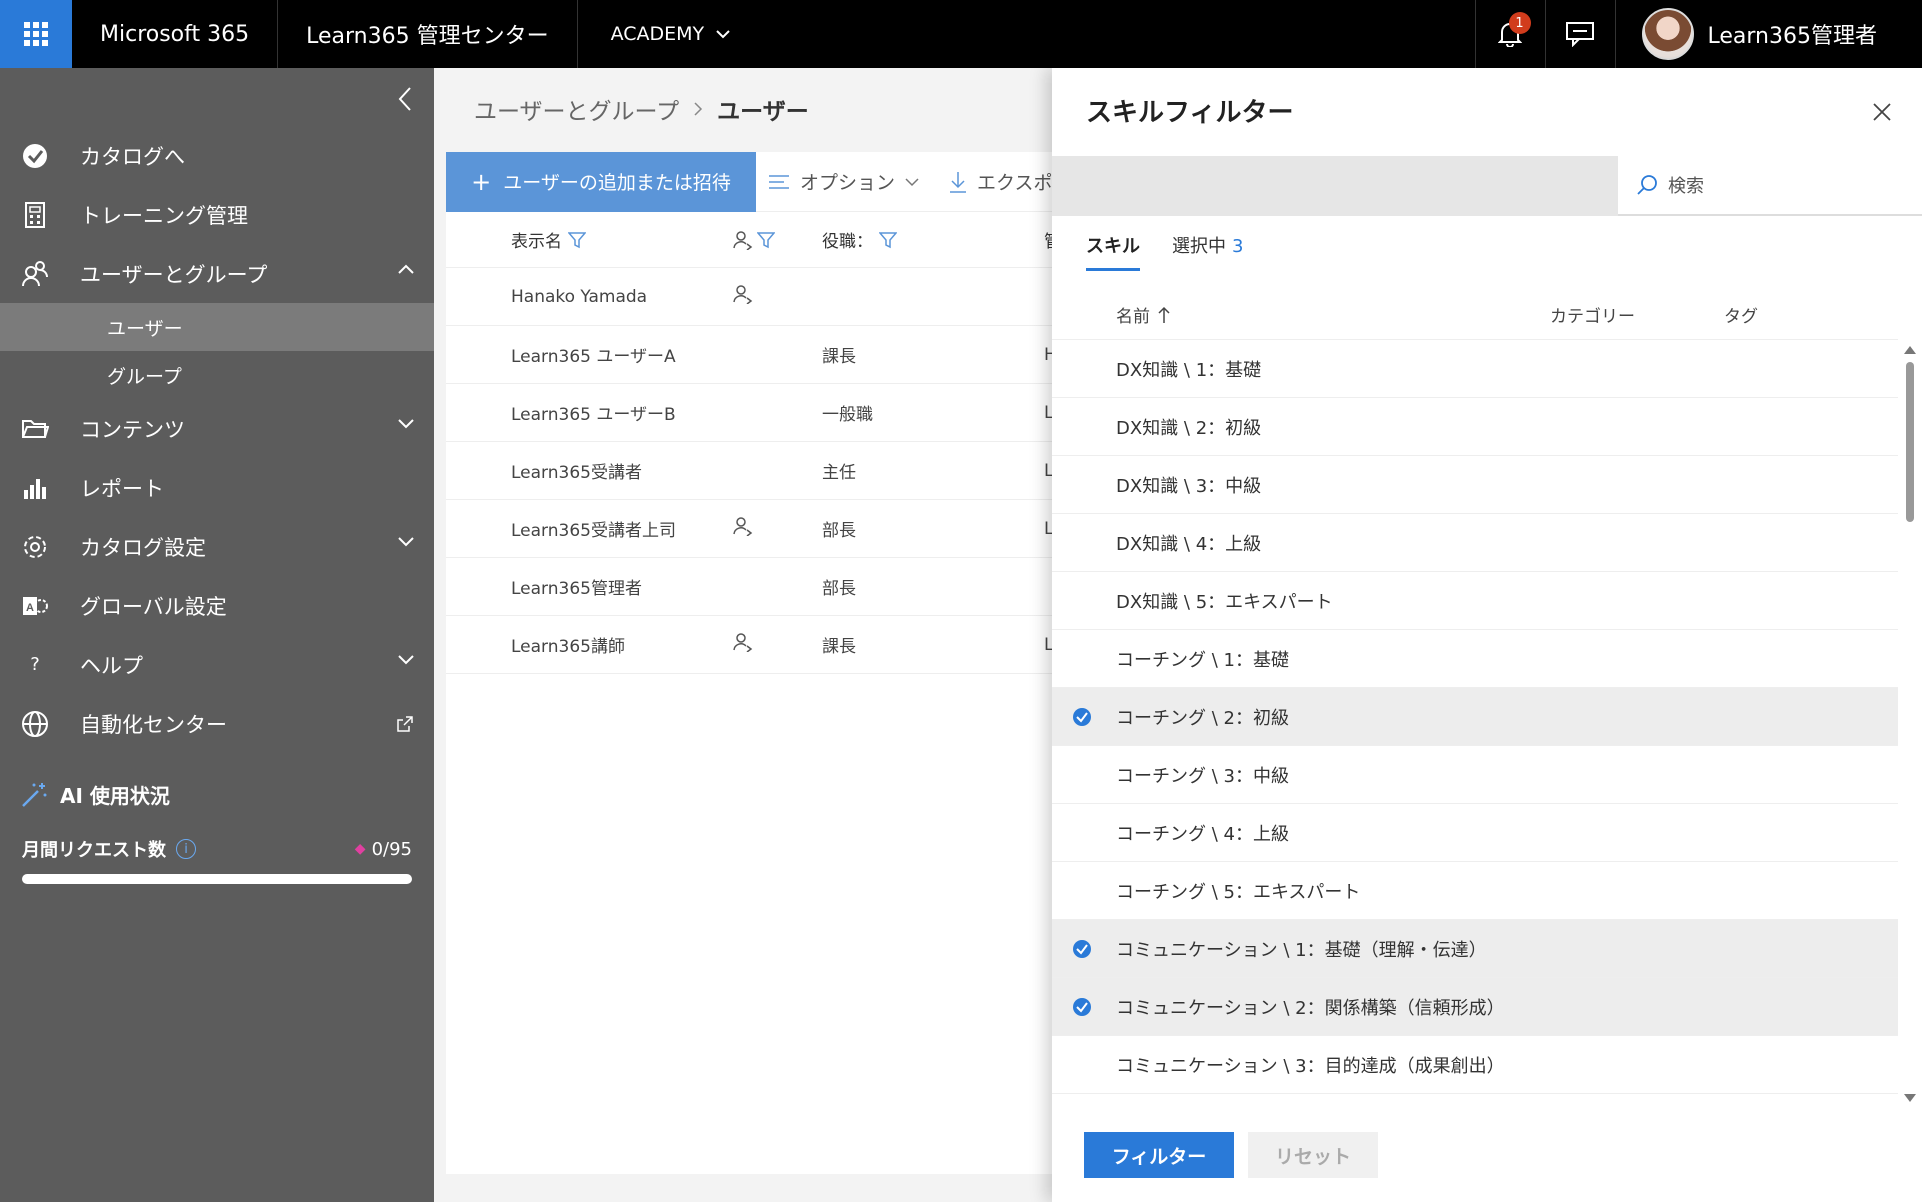 This screenshot has width=1922, height=1202. I want to click on admin-center-name: Learn365 管理センター, so click(428, 34).